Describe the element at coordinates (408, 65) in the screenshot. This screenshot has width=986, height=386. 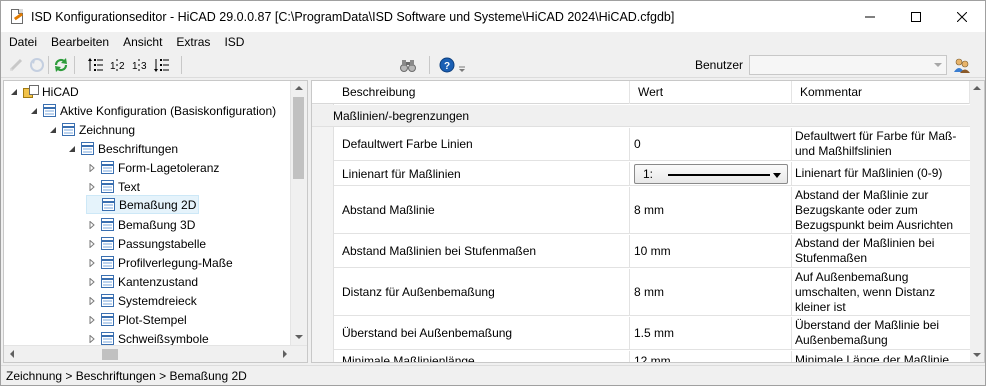
I see `binoculars-icon` at that location.